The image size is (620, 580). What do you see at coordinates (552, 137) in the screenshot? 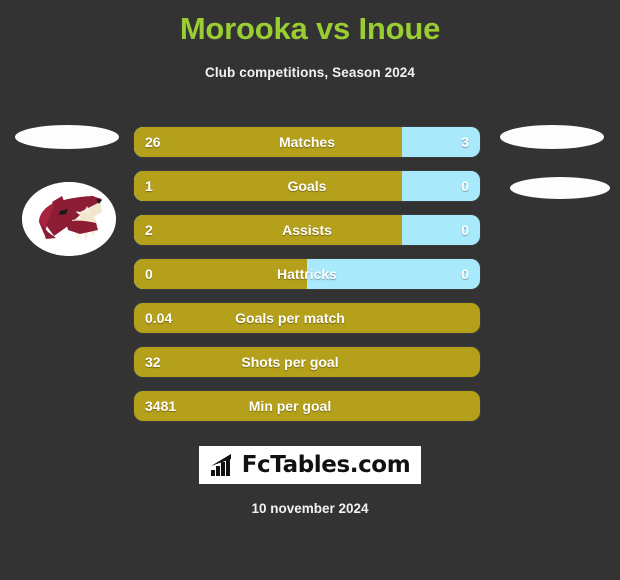
I see `blank-crest-placeholder-icon-right-top` at bounding box center [552, 137].